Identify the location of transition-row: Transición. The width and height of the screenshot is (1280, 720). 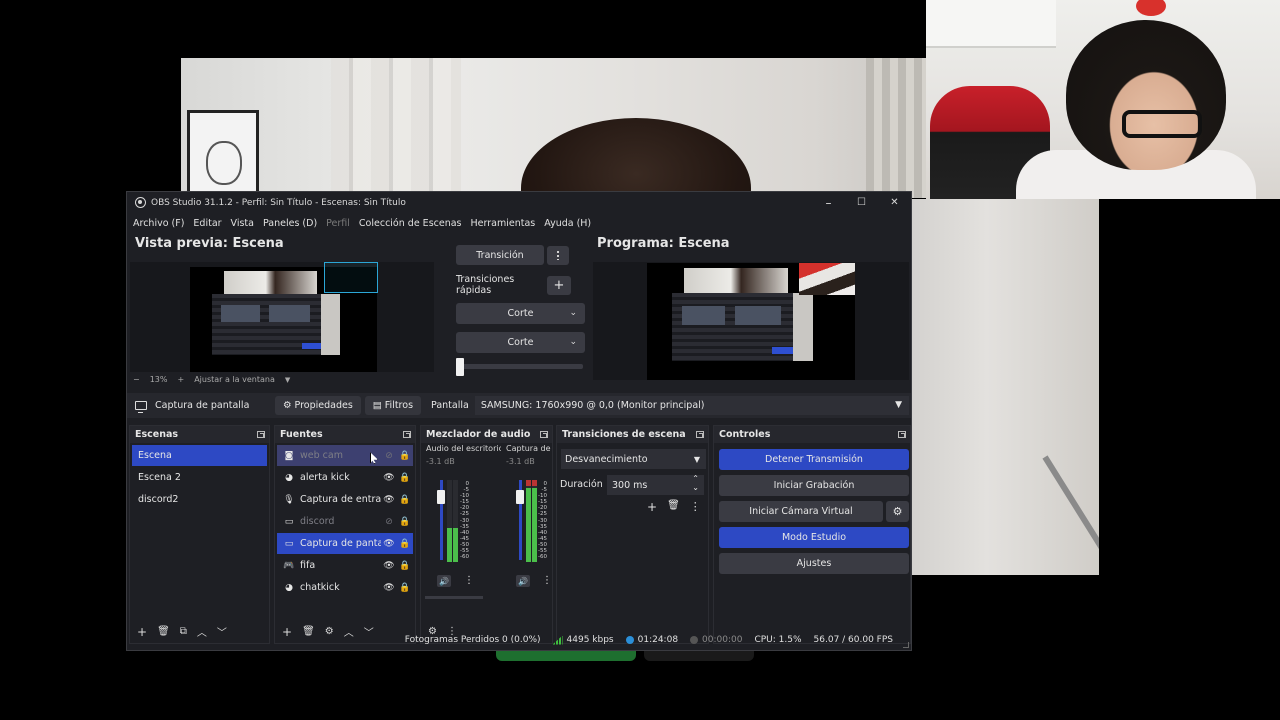
(512, 255).